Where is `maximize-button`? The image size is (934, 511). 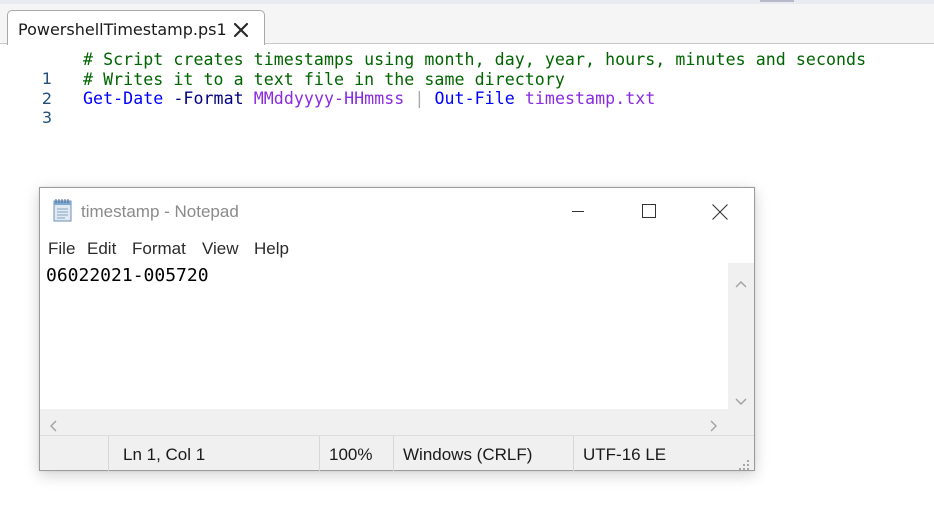 maximize-button is located at coordinates (649, 210).